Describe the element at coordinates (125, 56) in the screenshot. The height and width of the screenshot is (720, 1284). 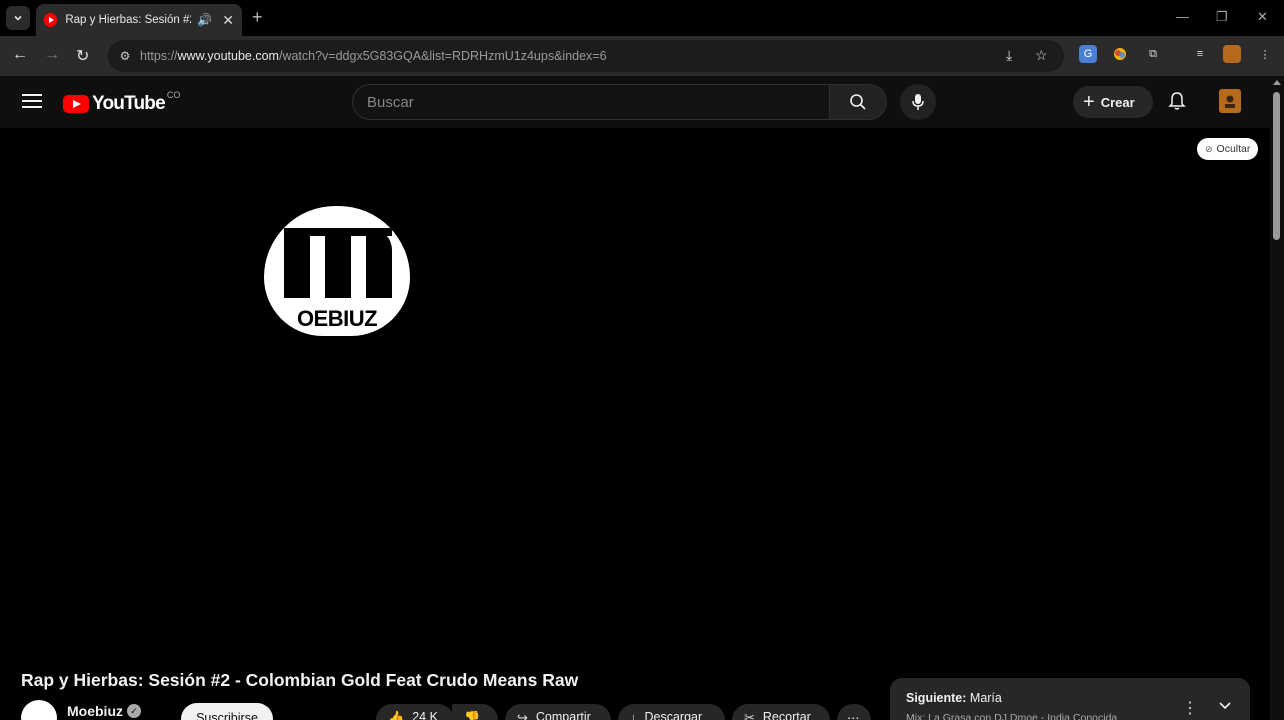
I see `site-info-icon: ⚙` at that location.